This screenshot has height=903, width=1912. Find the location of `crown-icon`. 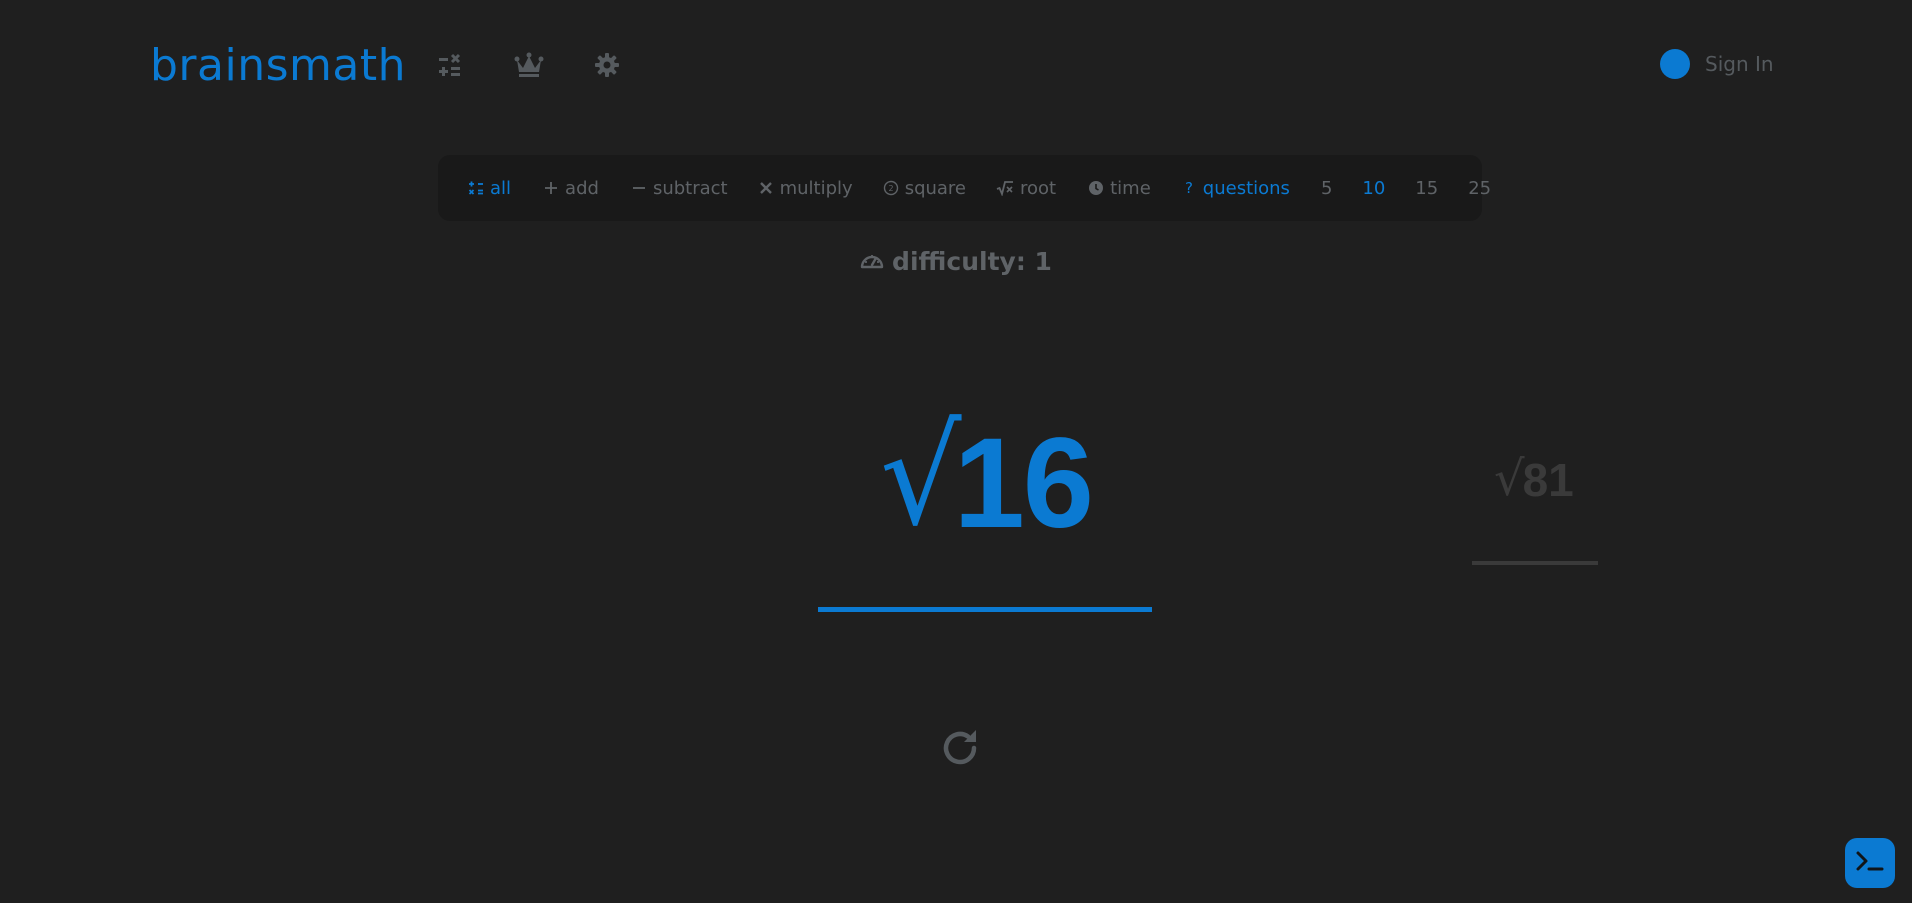

crown-icon is located at coordinates (529, 65).